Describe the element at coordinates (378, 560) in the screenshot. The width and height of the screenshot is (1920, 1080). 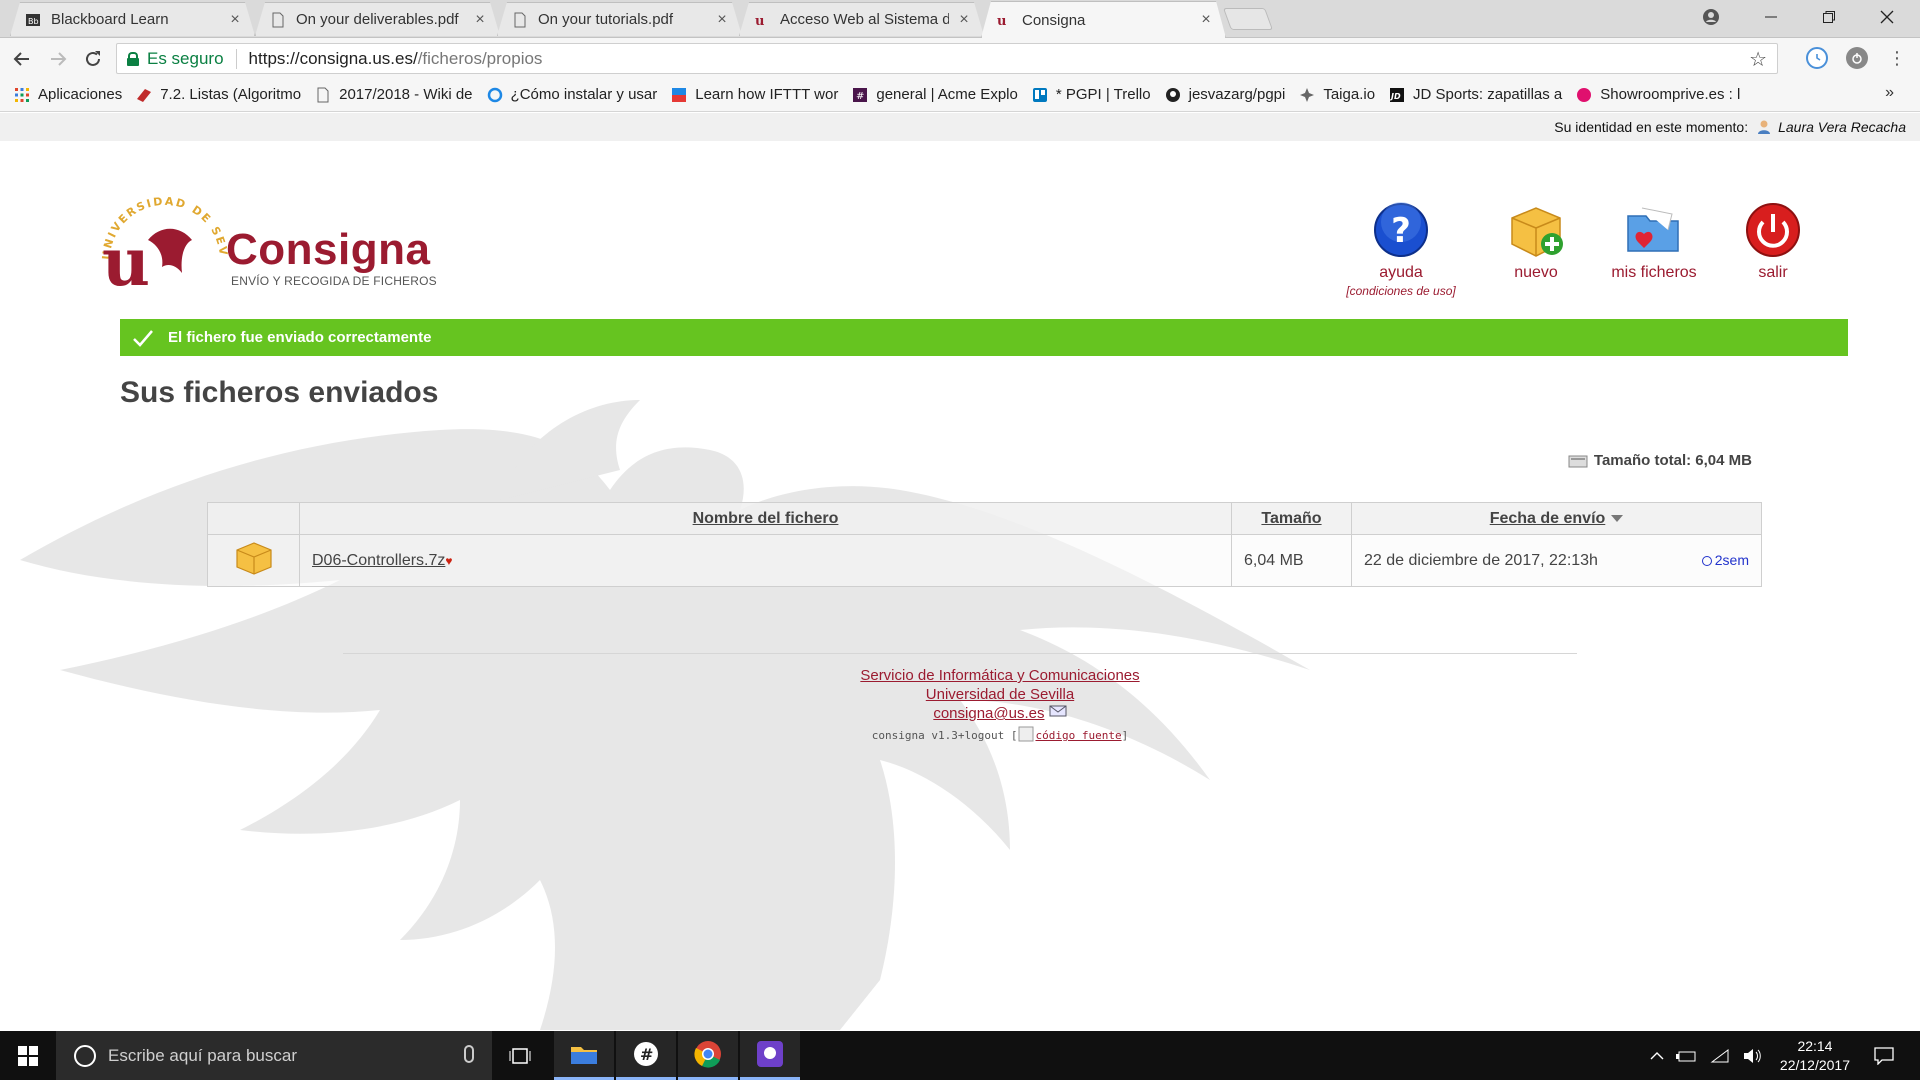
I see `file-name-link: D06-Controllers.7z` at that location.